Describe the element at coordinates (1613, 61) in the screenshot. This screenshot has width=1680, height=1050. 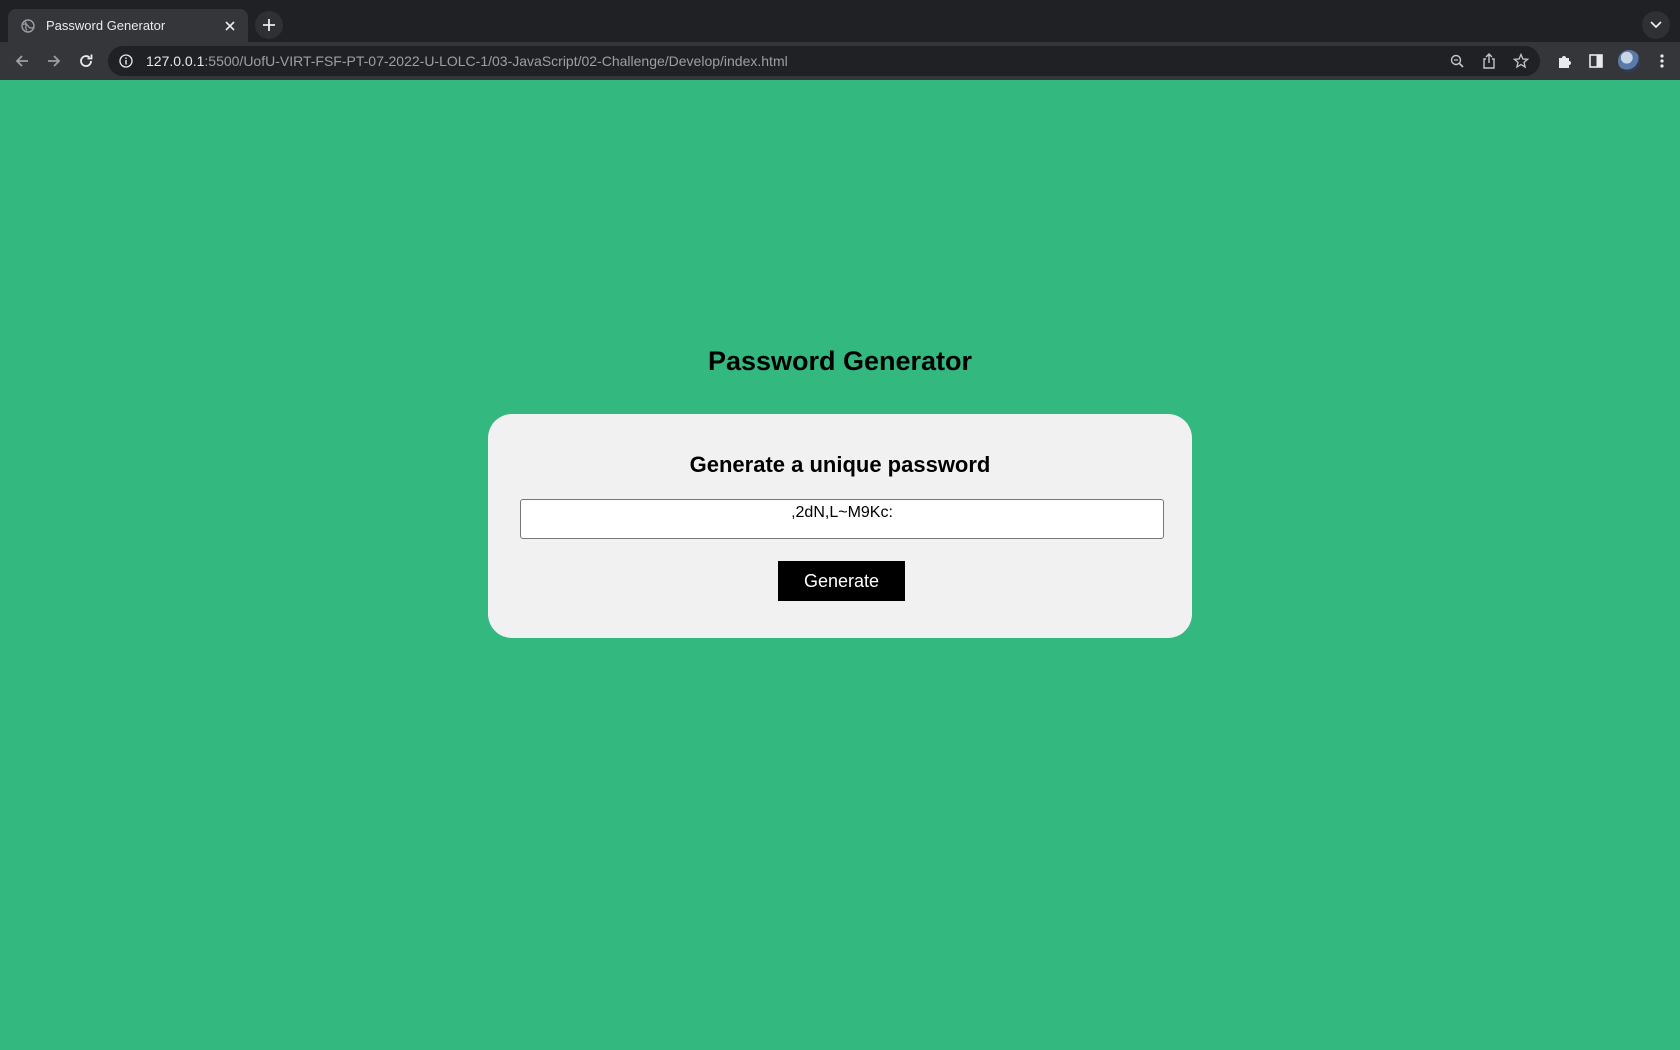
I see `browser-tools` at that location.